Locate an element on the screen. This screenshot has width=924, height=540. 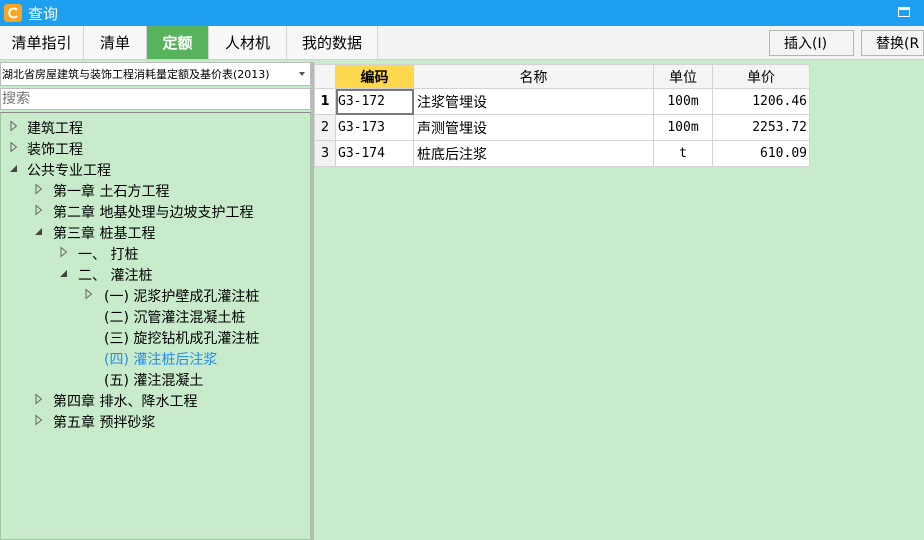
tab-my-data: 我的数据 is located at coordinates (332, 42).